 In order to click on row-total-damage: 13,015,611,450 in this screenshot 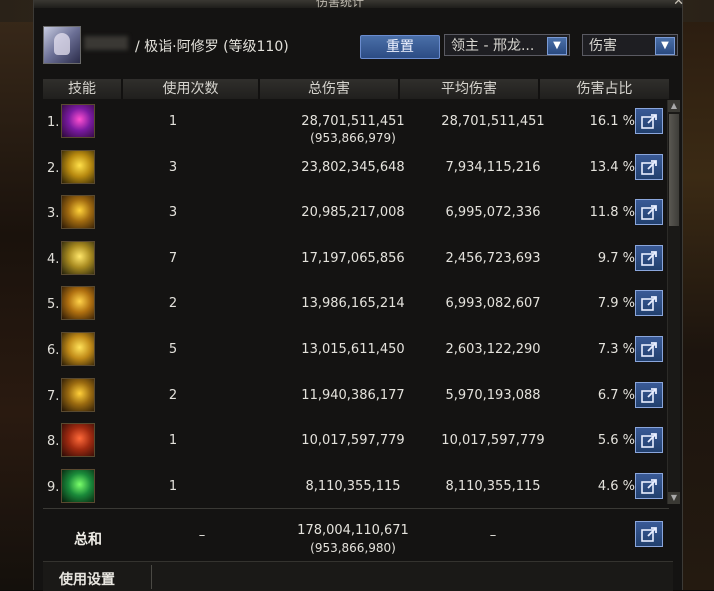, I will do `click(353, 349)`.